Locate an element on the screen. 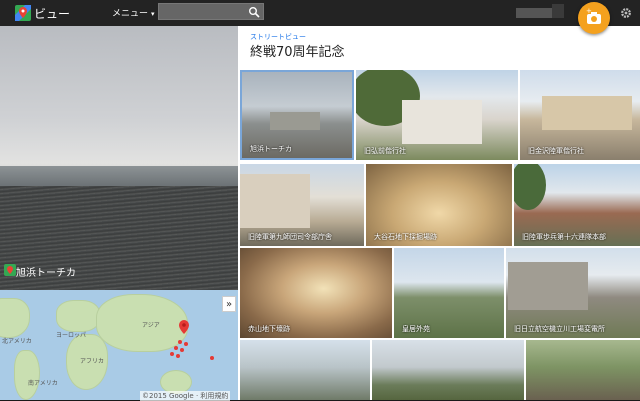  tile-caption: 旧弘前偕行社 is located at coordinates (385, 151).